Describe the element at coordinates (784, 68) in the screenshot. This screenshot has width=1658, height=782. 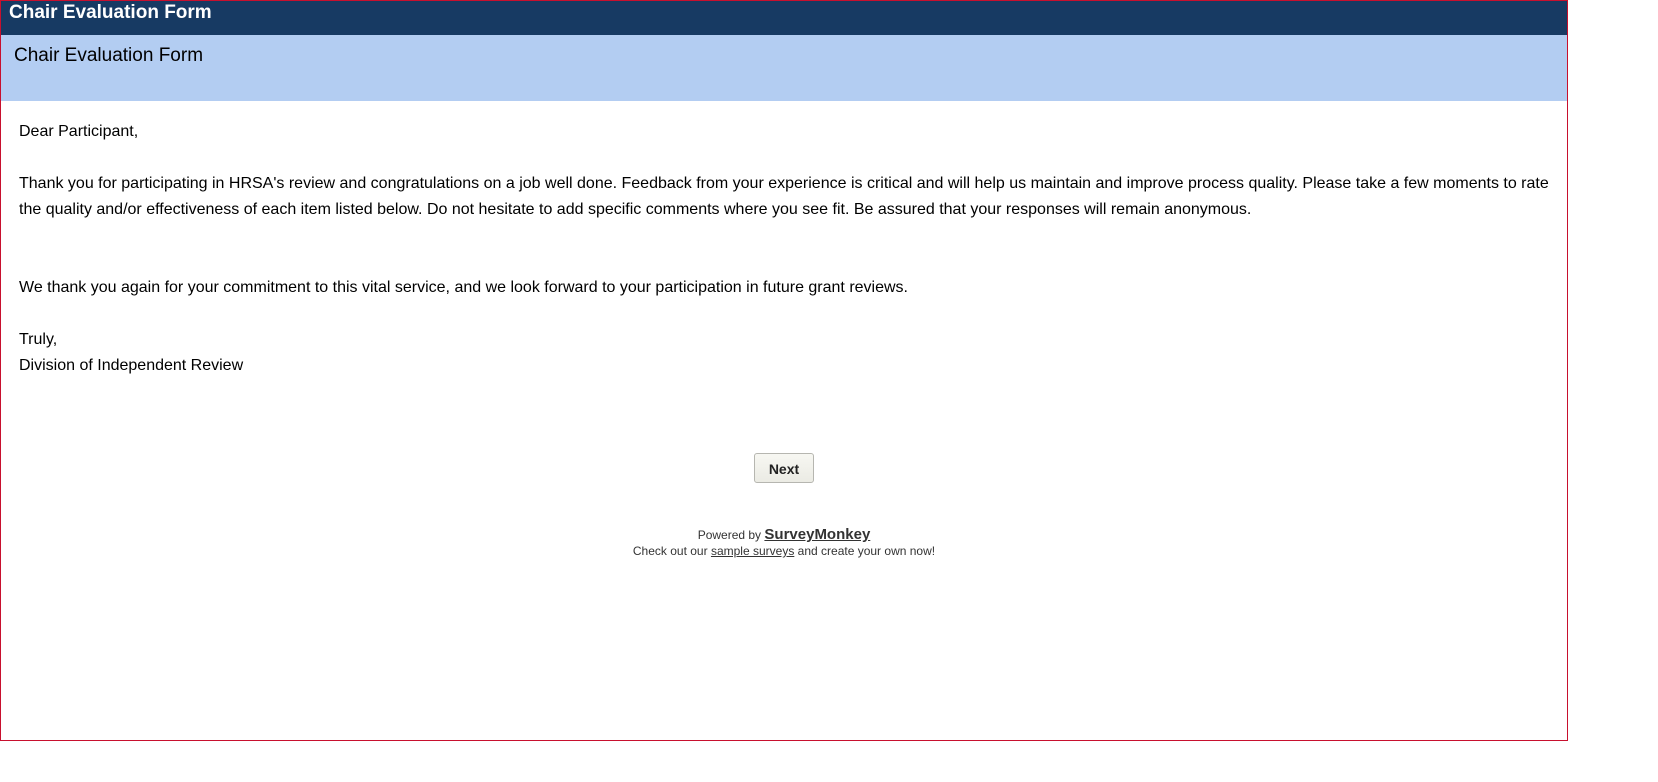
I see `page-header: Chair Evaluation Form` at that location.